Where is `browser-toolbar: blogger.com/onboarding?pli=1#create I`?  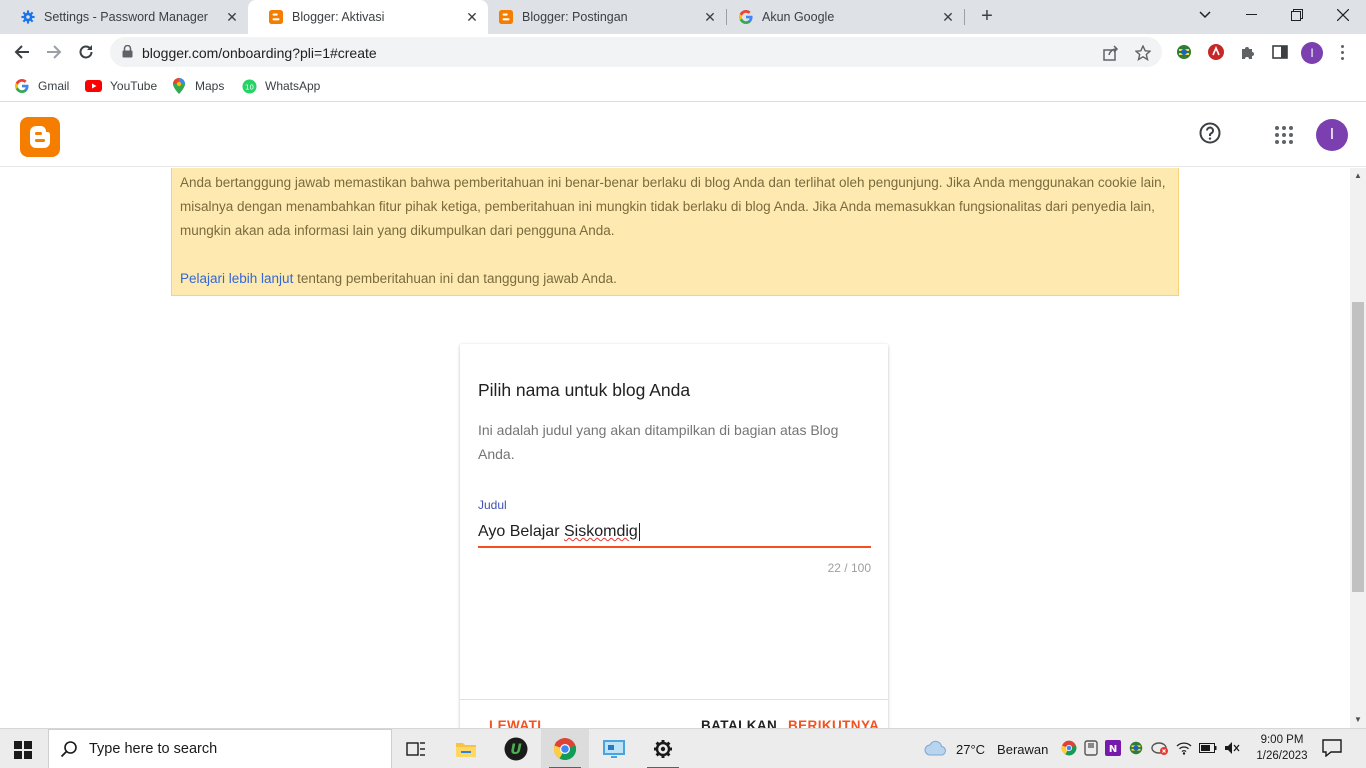
browser-toolbar: blogger.com/onboarding?pli=1#create I is located at coordinates (683, 52).